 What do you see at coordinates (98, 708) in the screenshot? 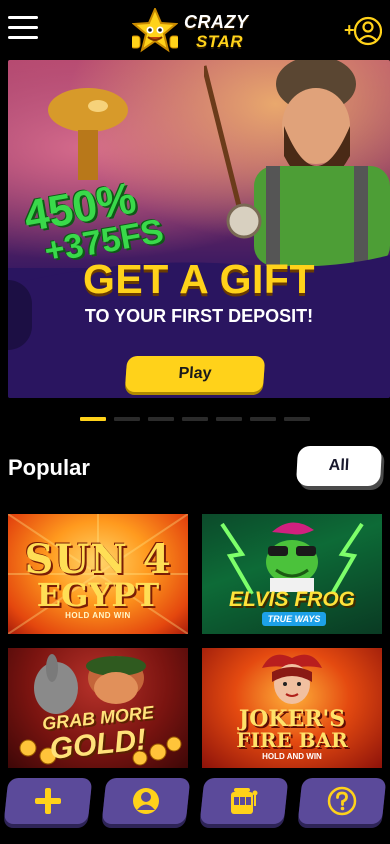
I see `game-tile-grab-more-gold: GRAB MORE GOLD!` at bounding box center [98, 708].